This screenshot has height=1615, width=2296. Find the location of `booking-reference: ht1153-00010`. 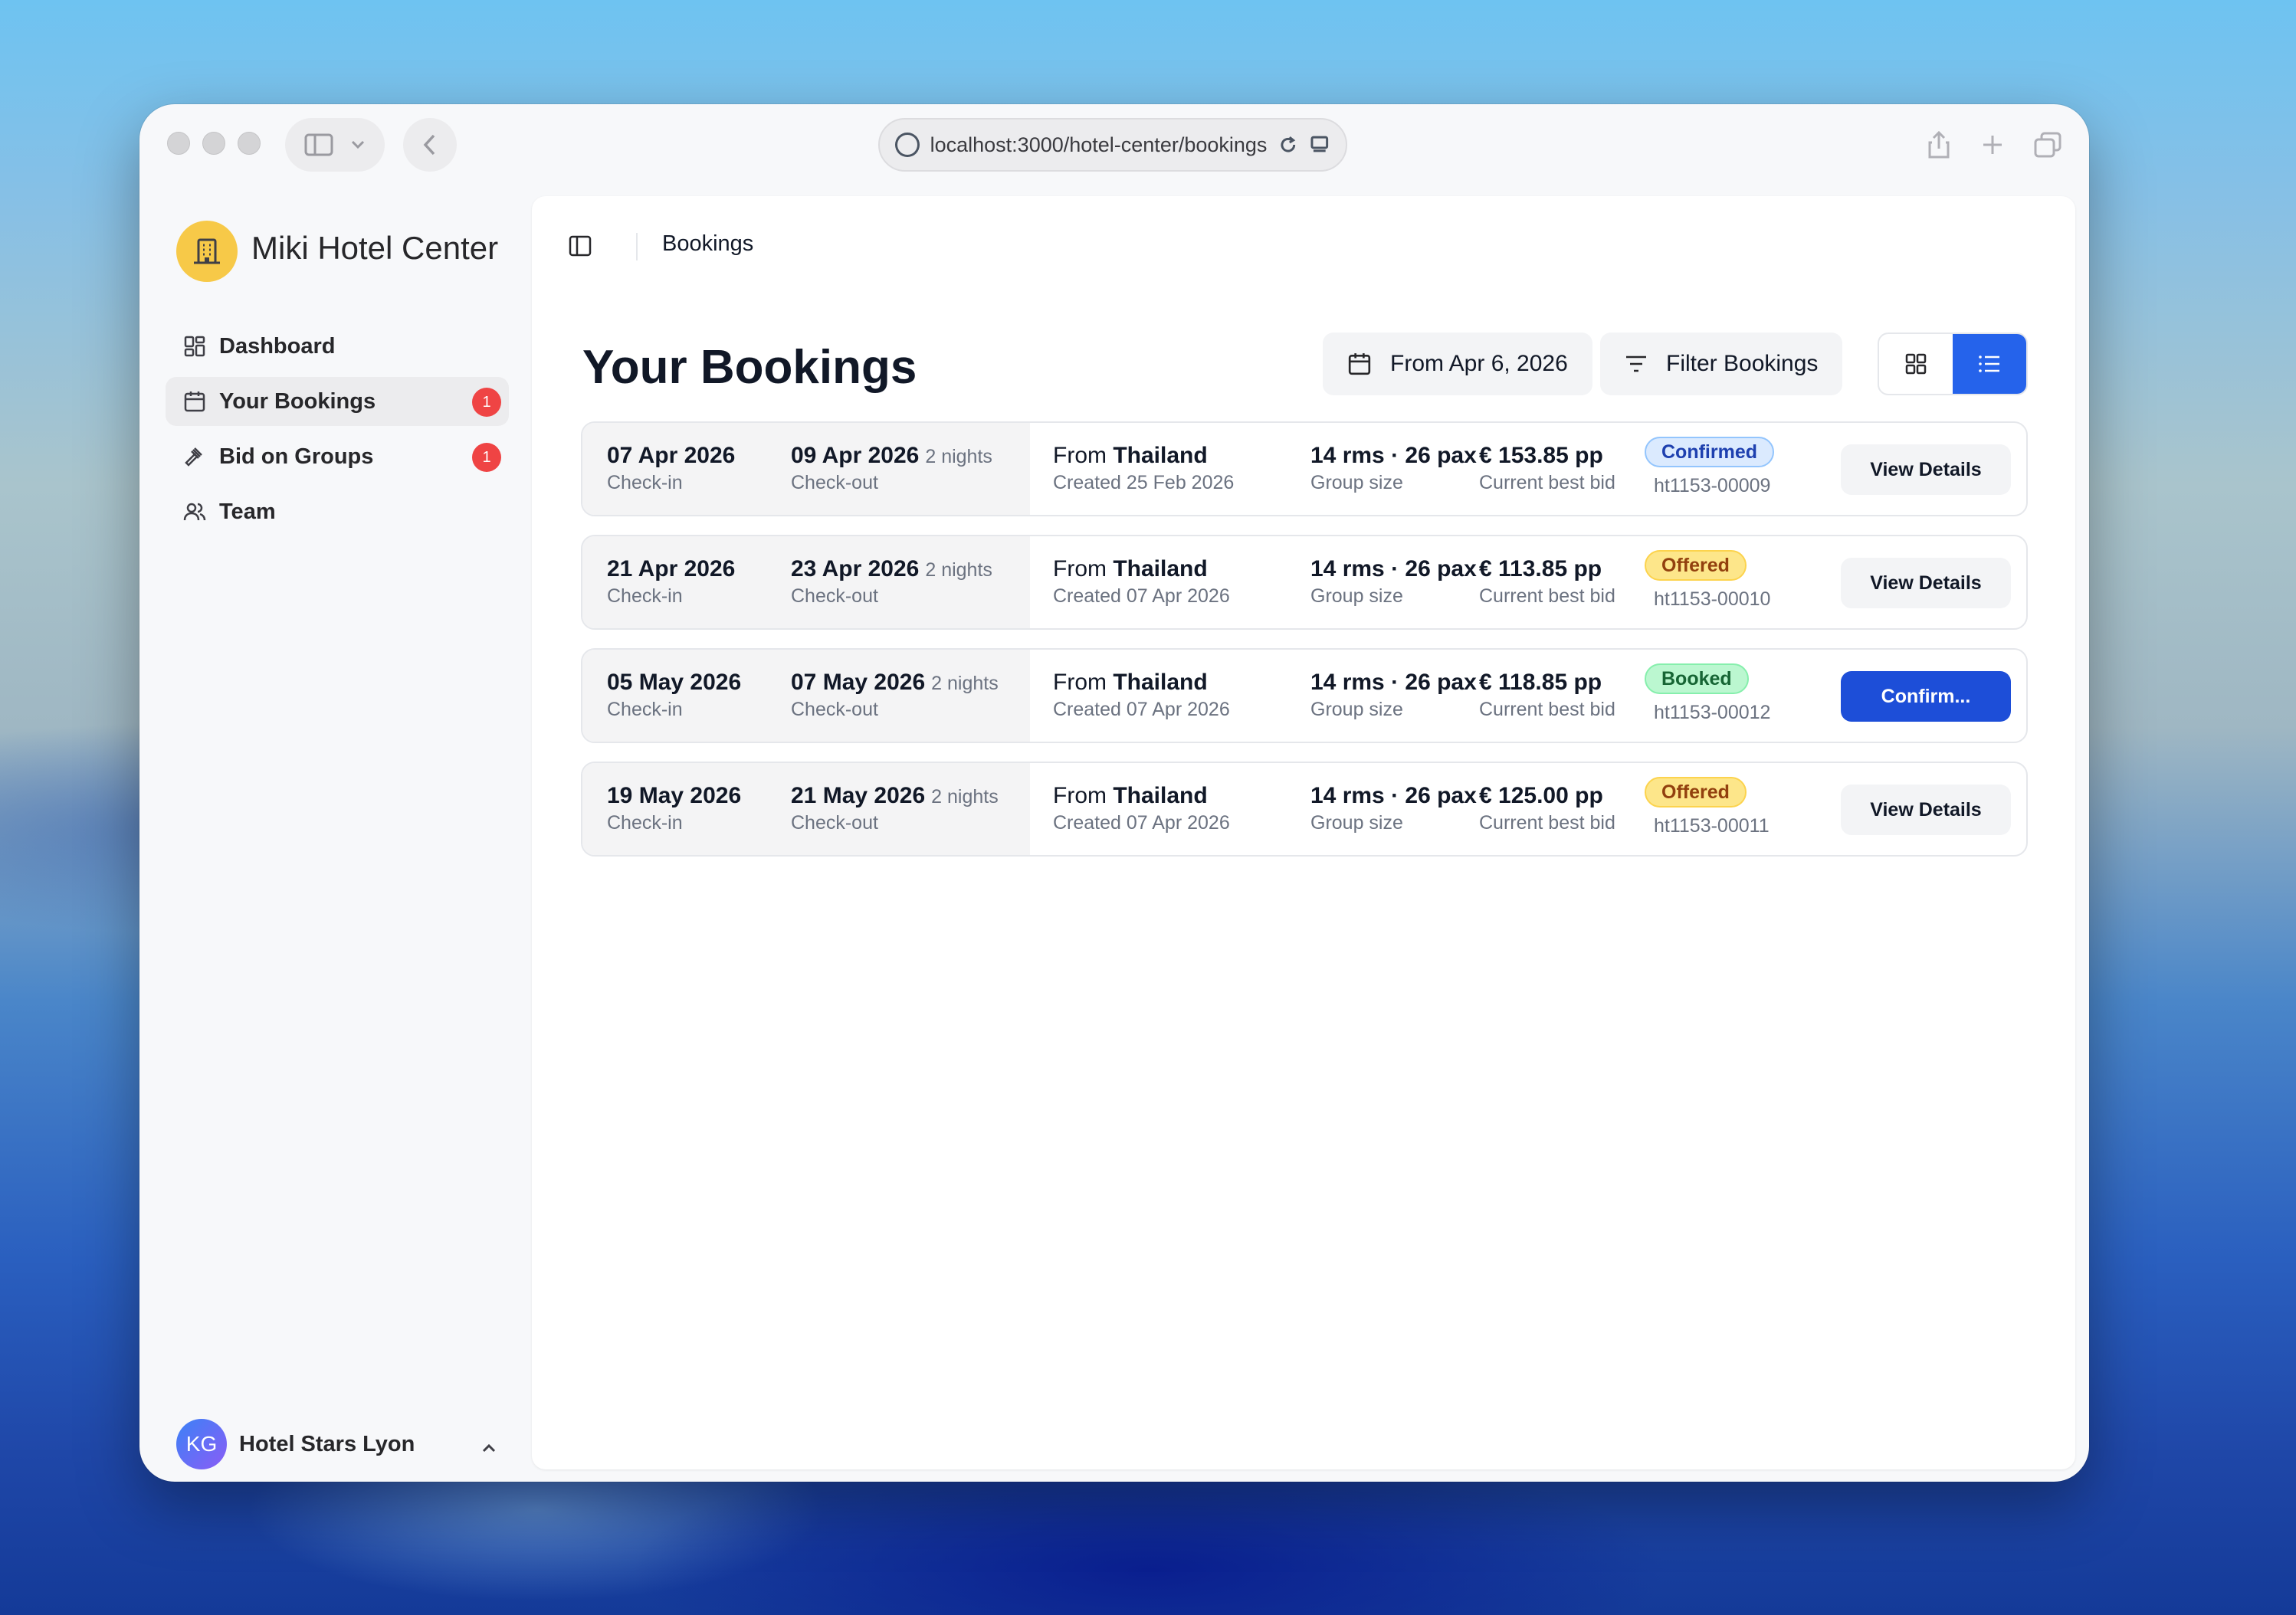

booking-reference: ht1153-00010 is located at coordinates (1712, 599).